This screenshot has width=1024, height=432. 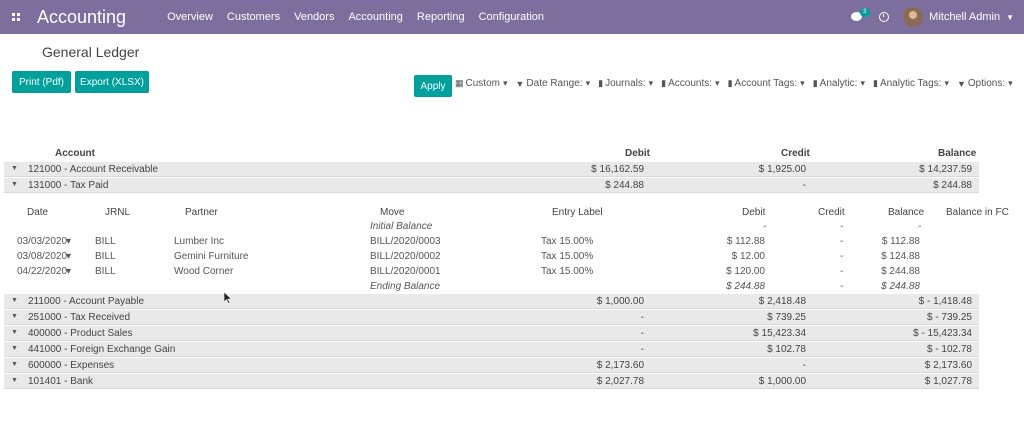 What do you see at coordinates (61, 381) in the screenshot?
I see `account-name: 101401 - Bank` at bounding box center [61, 381].